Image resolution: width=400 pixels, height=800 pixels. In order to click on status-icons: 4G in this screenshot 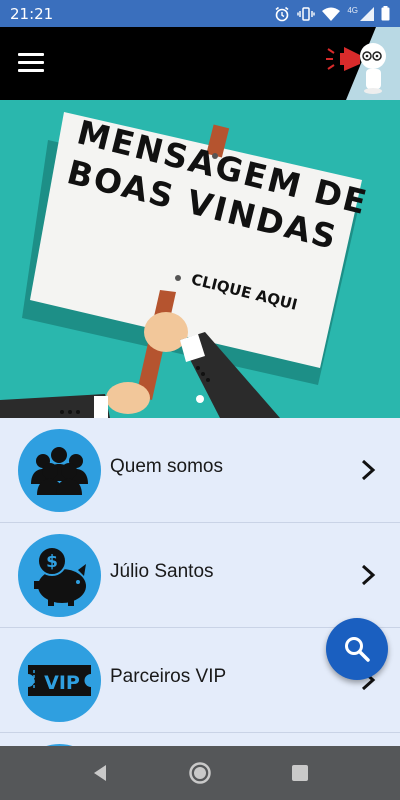, I will do `click(332, 14)`.